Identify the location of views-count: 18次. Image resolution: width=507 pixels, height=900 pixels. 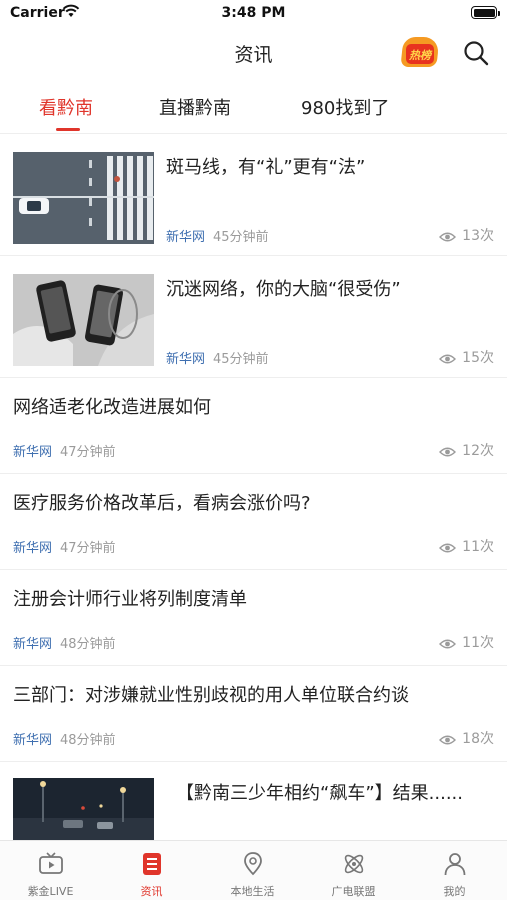
(478, 739).